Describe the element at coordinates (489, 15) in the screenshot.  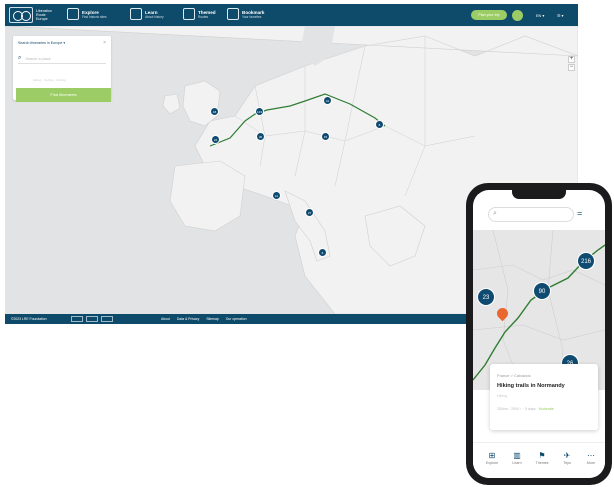
I see `plan-trip-button: Plan your trip` at that location.